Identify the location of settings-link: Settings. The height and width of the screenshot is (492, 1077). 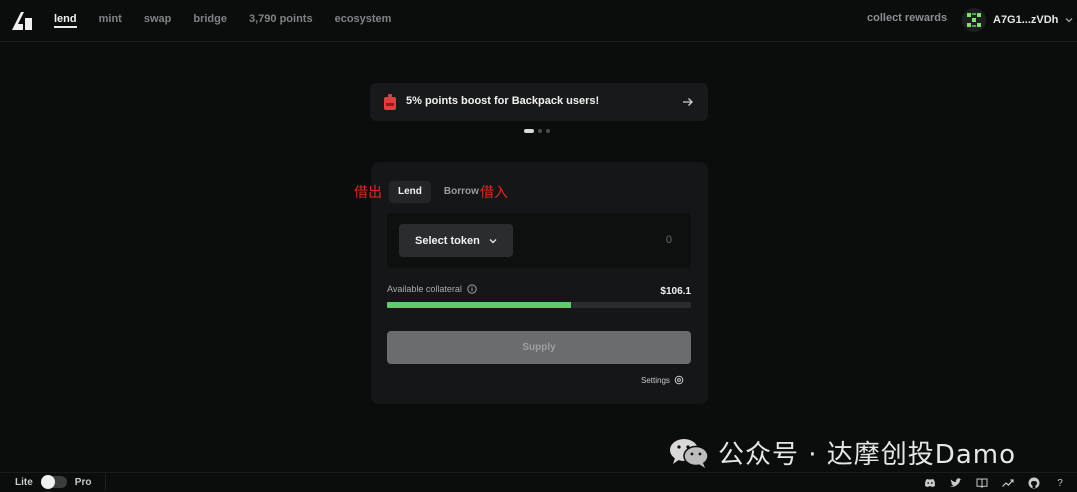
(662, 380).